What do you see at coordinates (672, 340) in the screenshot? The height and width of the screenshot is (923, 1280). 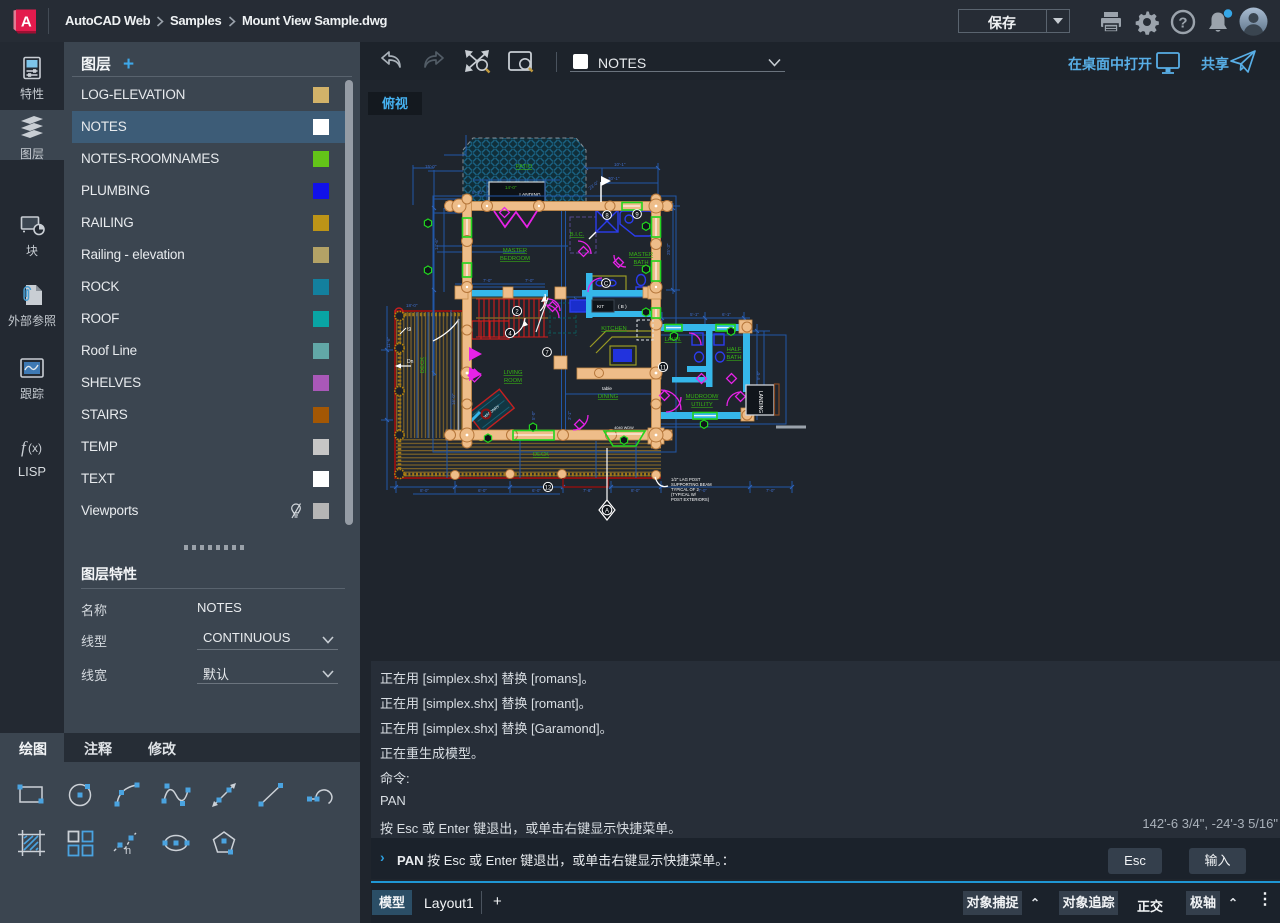 I see `svg-text: LAUN.` at bounding box center [672, 340].